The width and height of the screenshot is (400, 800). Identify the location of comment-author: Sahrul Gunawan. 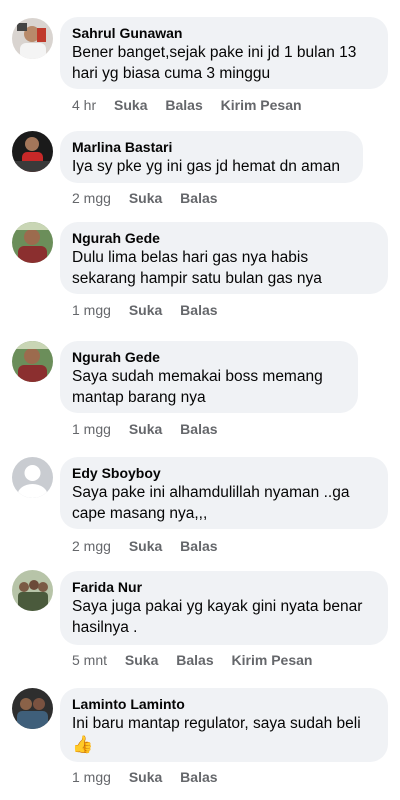
(224, 33).